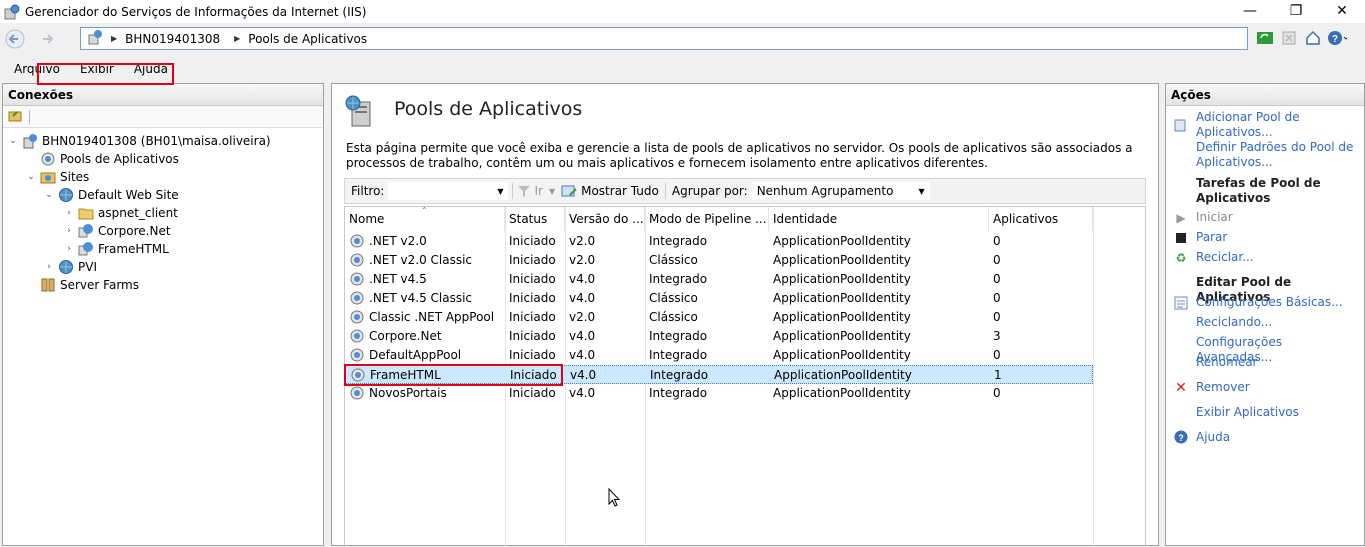 This screenshot has height=547, width=1365. I want to click on back-button, so click(15, 39).